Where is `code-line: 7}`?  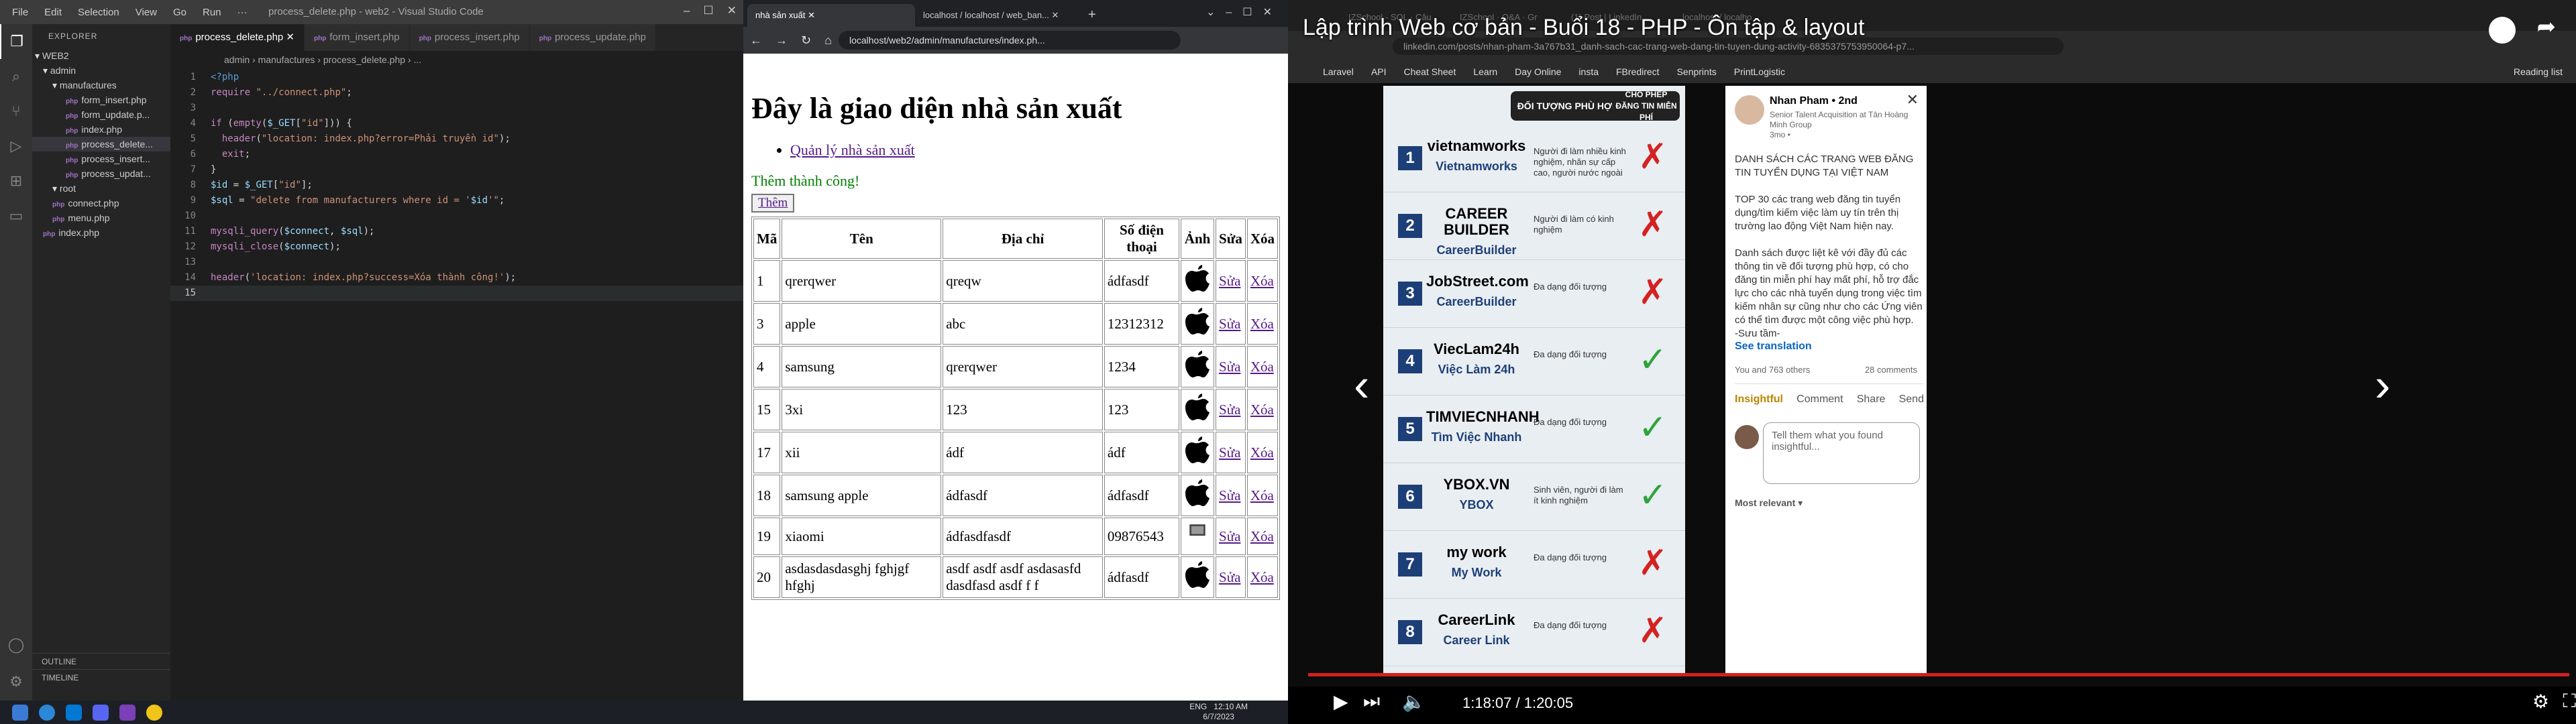
code-line: 7} is located at coordinates (456, 170).